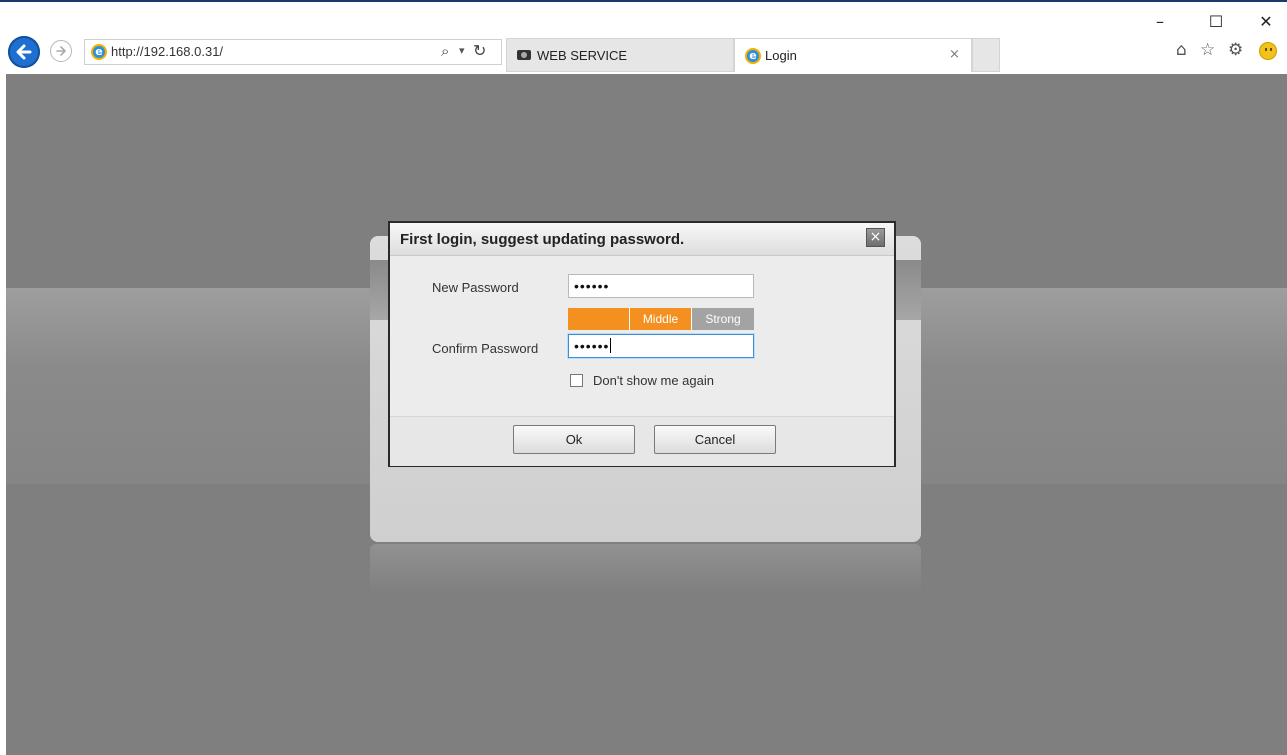  I want to click on tab-web-service: WEB SERVICE, so click(620, 55).